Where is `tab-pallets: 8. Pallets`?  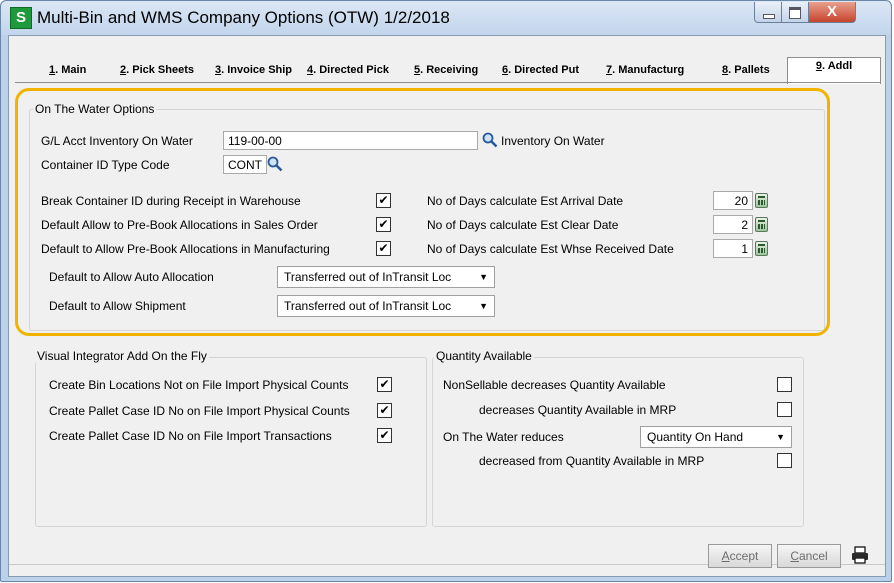 tab-pallets: 8. Pallets is located at coordinates (746, 70).